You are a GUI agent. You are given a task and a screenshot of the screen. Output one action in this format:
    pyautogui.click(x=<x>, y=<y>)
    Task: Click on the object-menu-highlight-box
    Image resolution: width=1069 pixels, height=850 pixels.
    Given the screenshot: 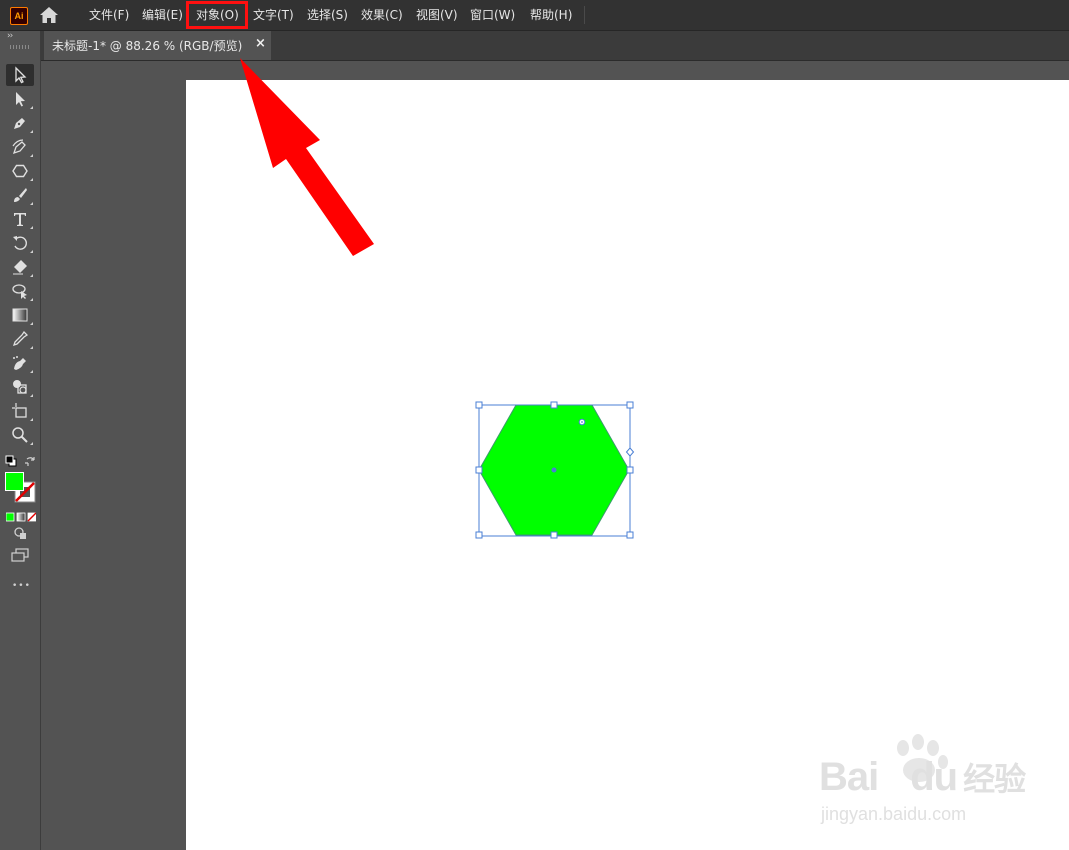 What is the action you would take?
    pyautogui.click(x=217, y=15)
    